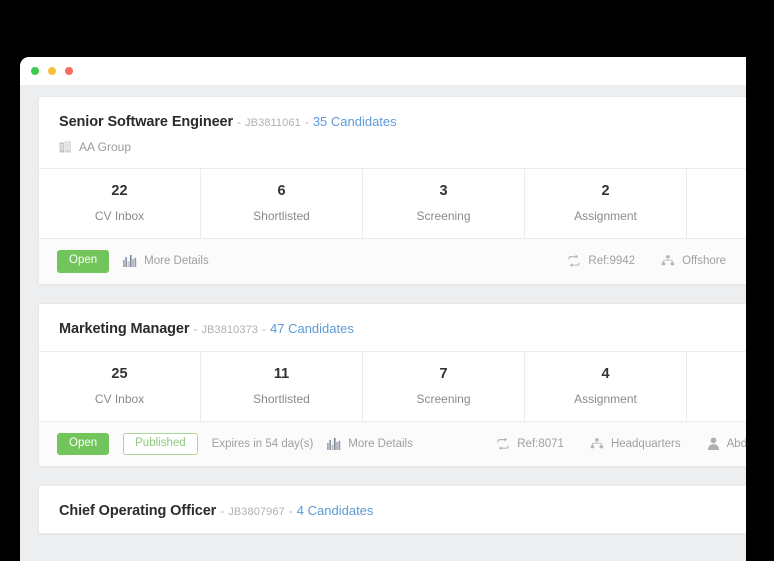  I want to click on company-line: AA Group, so click(402, 147).